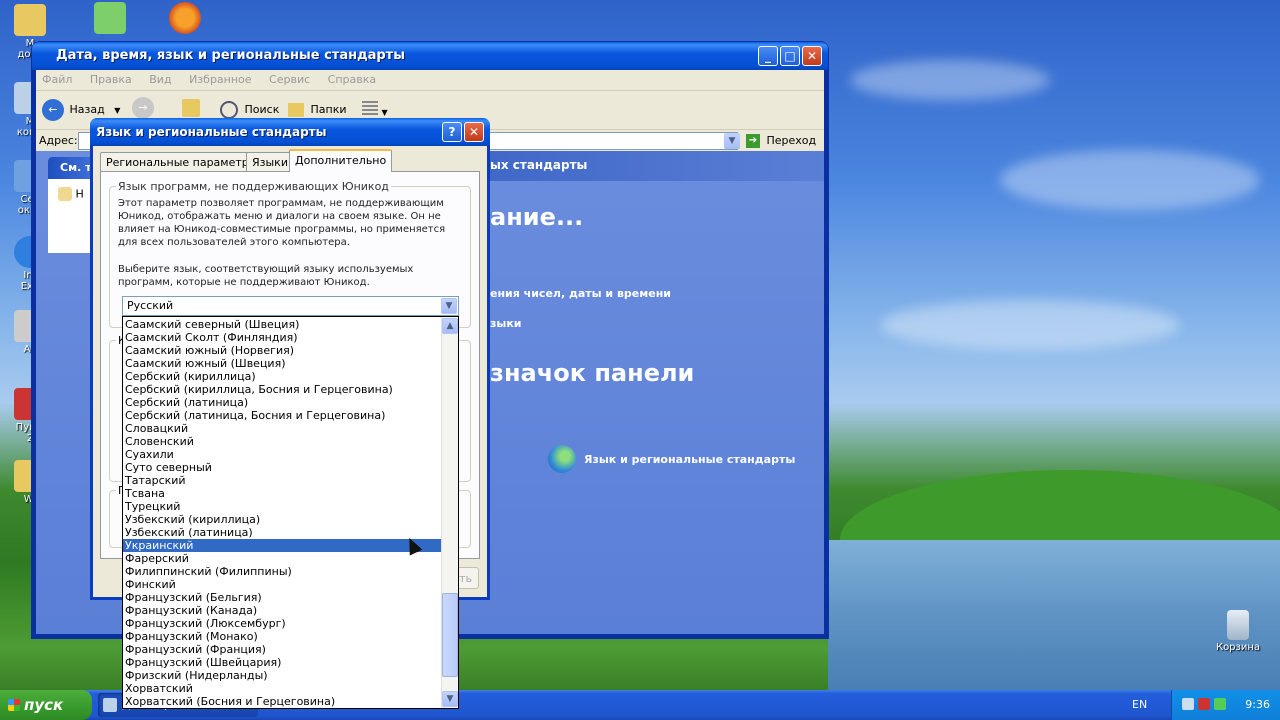 The height and width of the screenshot is (720, 1280). What do you see at coordinates (282, 337) in the screenshot?
I see `language-option: Саамский Сколт (Финляндия)` at bounding box center [282, 337].